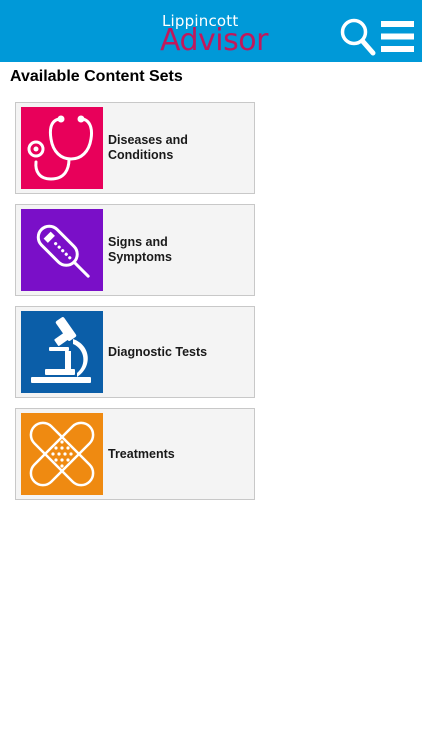 This screenshot has height=750, width=422. I want to click on card-label-line1: Diseases and, so click(148, 140).